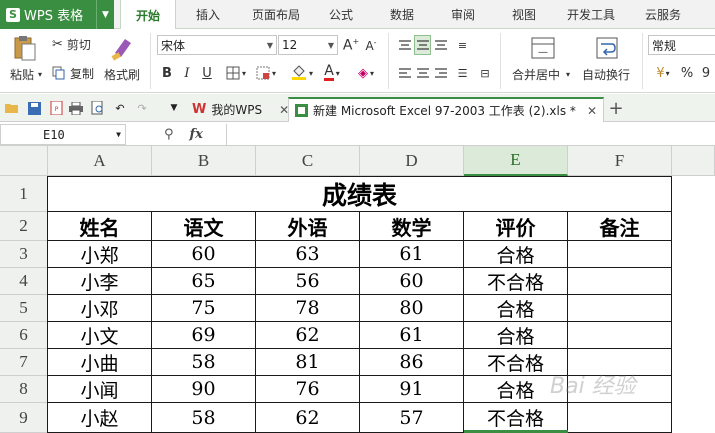  Describe the element at coordinates (204, 281) in the screenshot. I see `data-cell: 65` at that location.